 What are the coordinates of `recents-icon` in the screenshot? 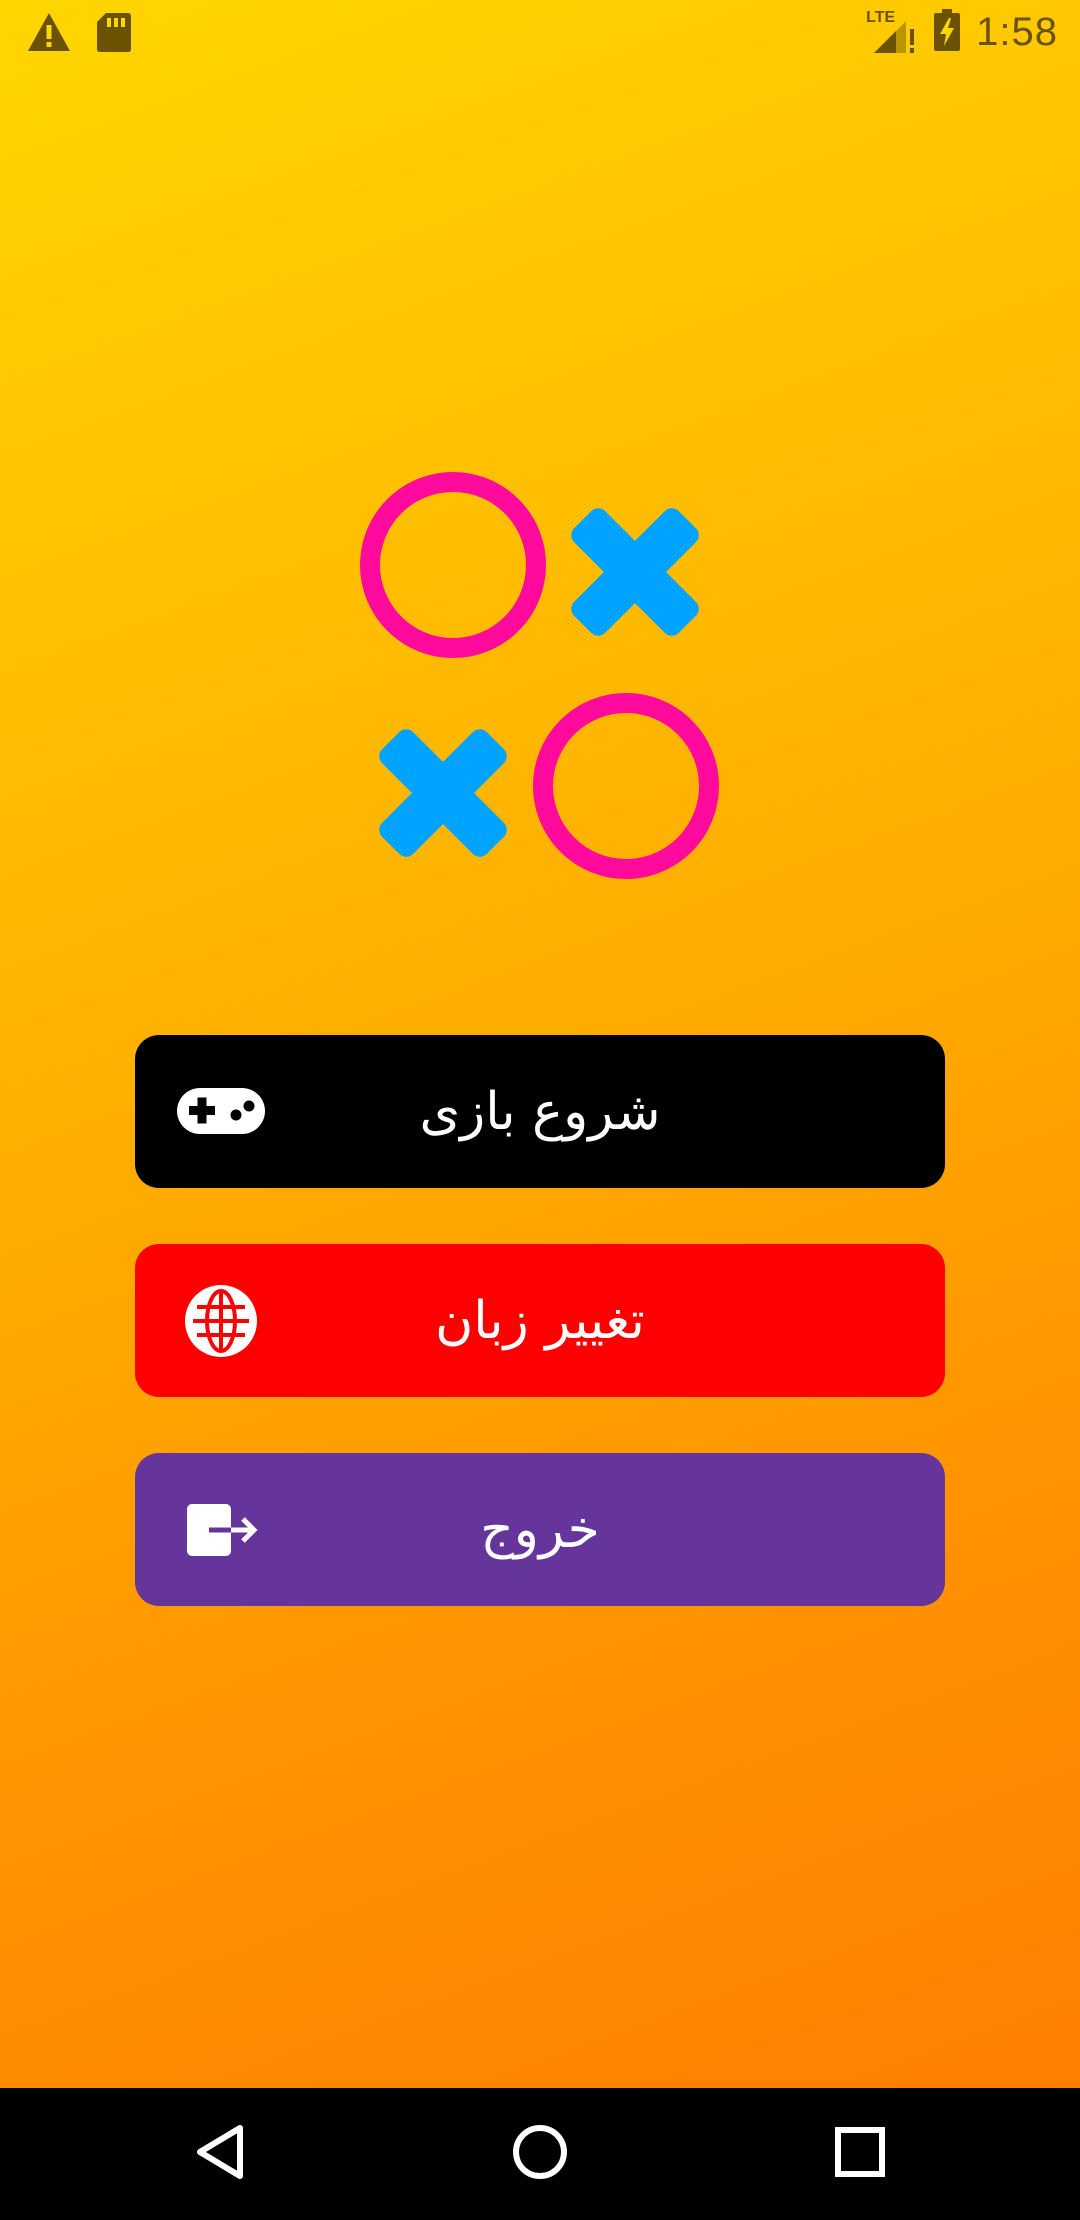 It's located at (860, 2154).